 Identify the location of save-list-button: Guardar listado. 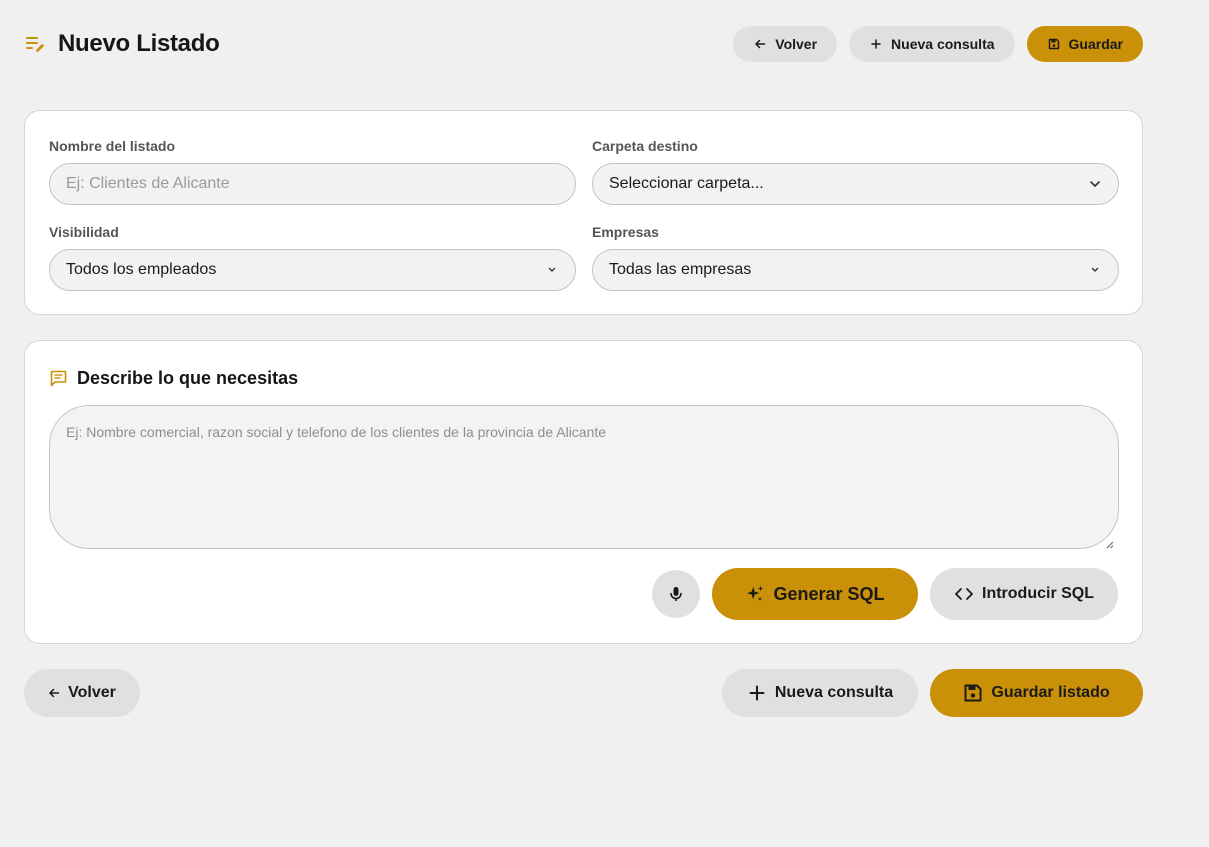
(1036, 693).